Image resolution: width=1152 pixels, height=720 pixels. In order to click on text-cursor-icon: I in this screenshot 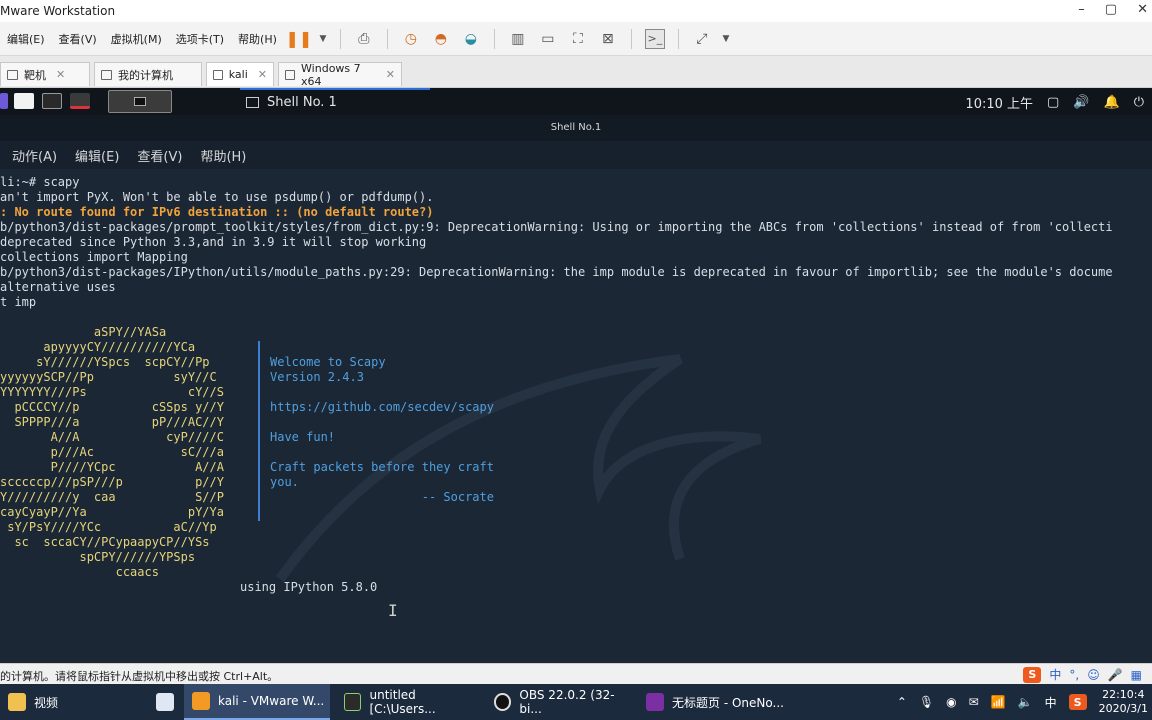, I will do `click(393, 610)`.